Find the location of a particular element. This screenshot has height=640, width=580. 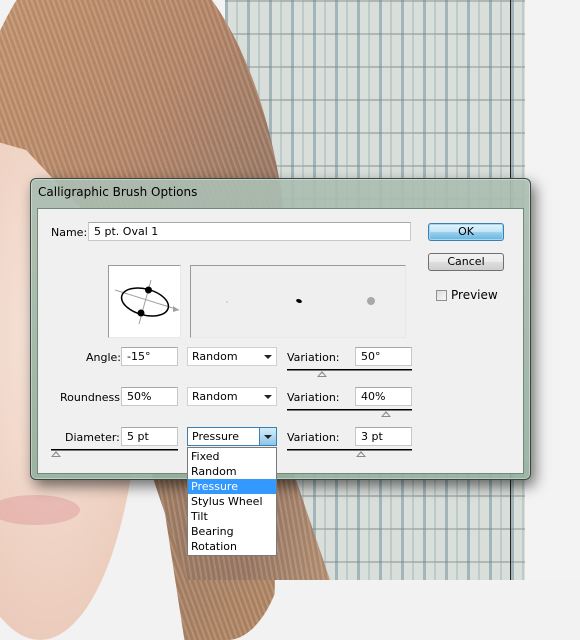

preview-label: Preview is located at coordinates (474, 295).